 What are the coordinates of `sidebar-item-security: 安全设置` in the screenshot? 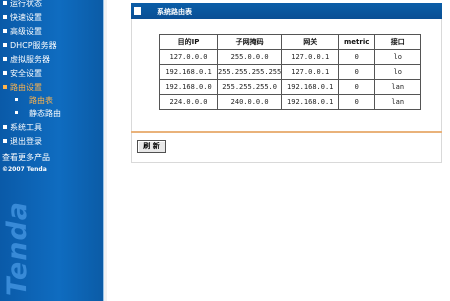 It's located at (22, 74).